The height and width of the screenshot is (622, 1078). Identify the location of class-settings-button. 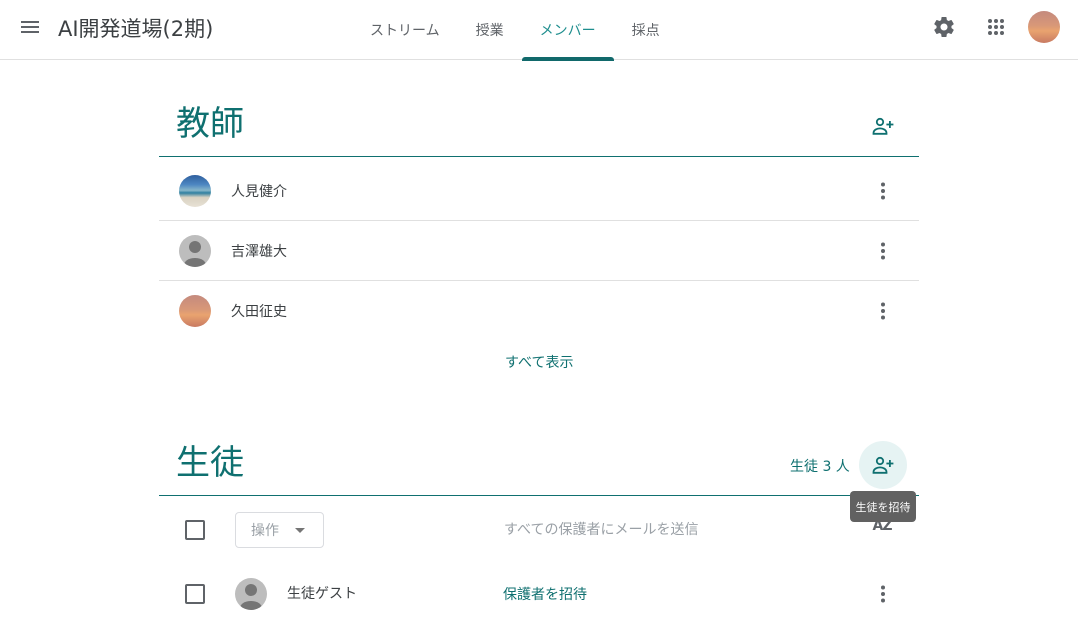
(944, 27).